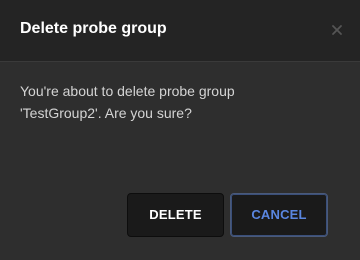 The image size is (360, 260). I want to click on delete-button: DELETE, so click(175, 215).